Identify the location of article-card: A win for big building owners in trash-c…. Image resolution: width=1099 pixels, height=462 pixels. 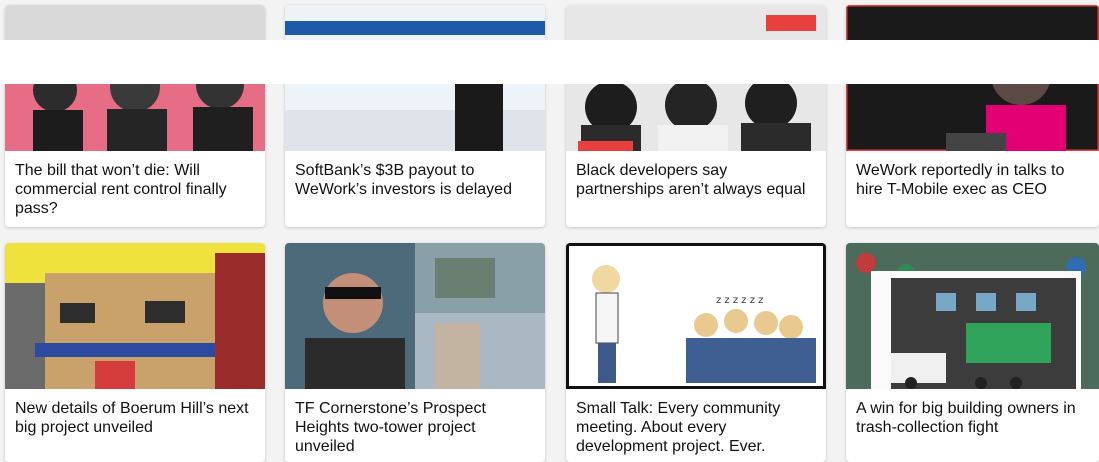
(972, 352).